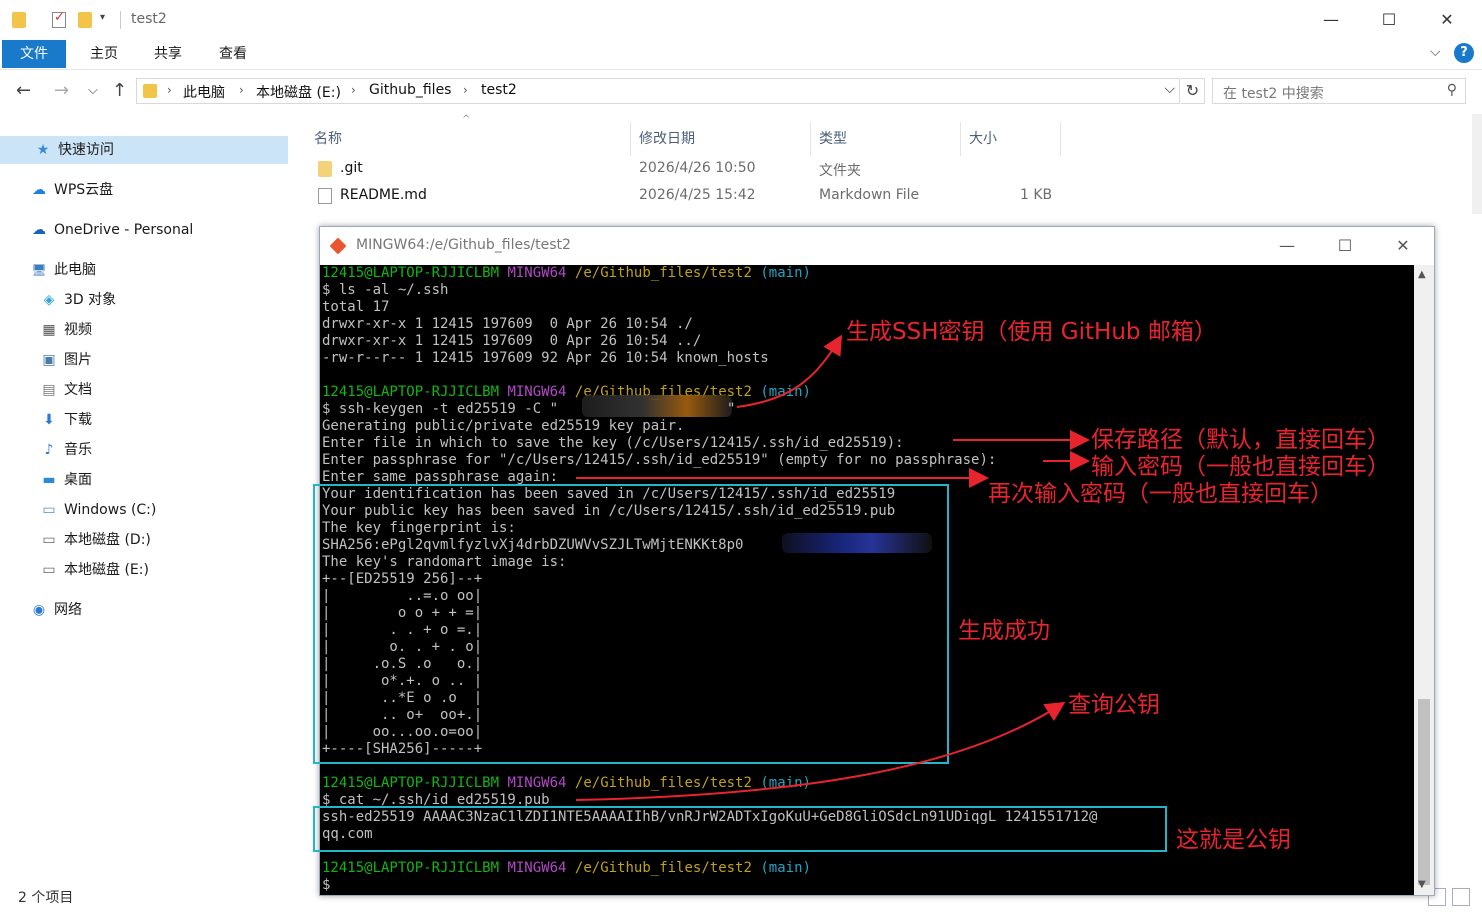  What do you see at coordinates (119, 90) in the screenshot?
I see `up-icon: ↑` at bounding box center [119, 90].